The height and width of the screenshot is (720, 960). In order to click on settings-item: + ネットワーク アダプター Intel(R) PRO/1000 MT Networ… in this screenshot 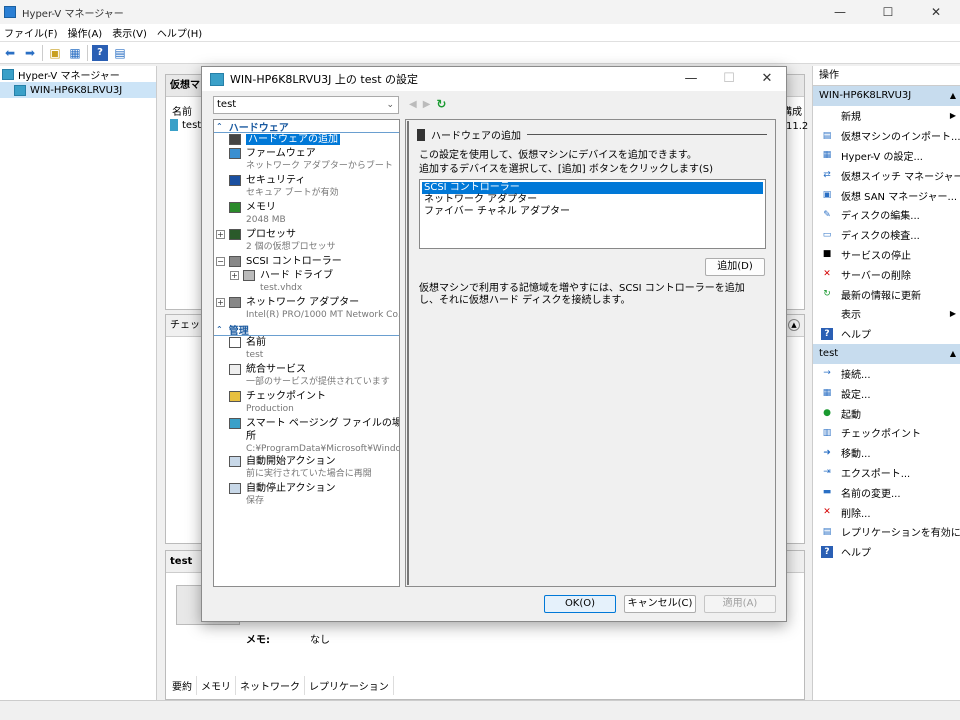, I will do `click(306, 309)`.